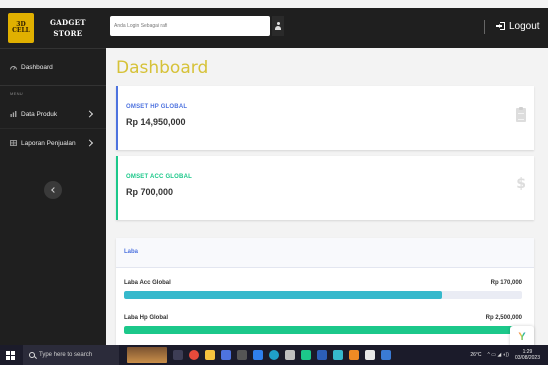 The image size is (548, 365). What do you see at coordinates (131, 252) in the screenshot?
I see `laba-card-title: Laba` at bounding box center [131, 252].